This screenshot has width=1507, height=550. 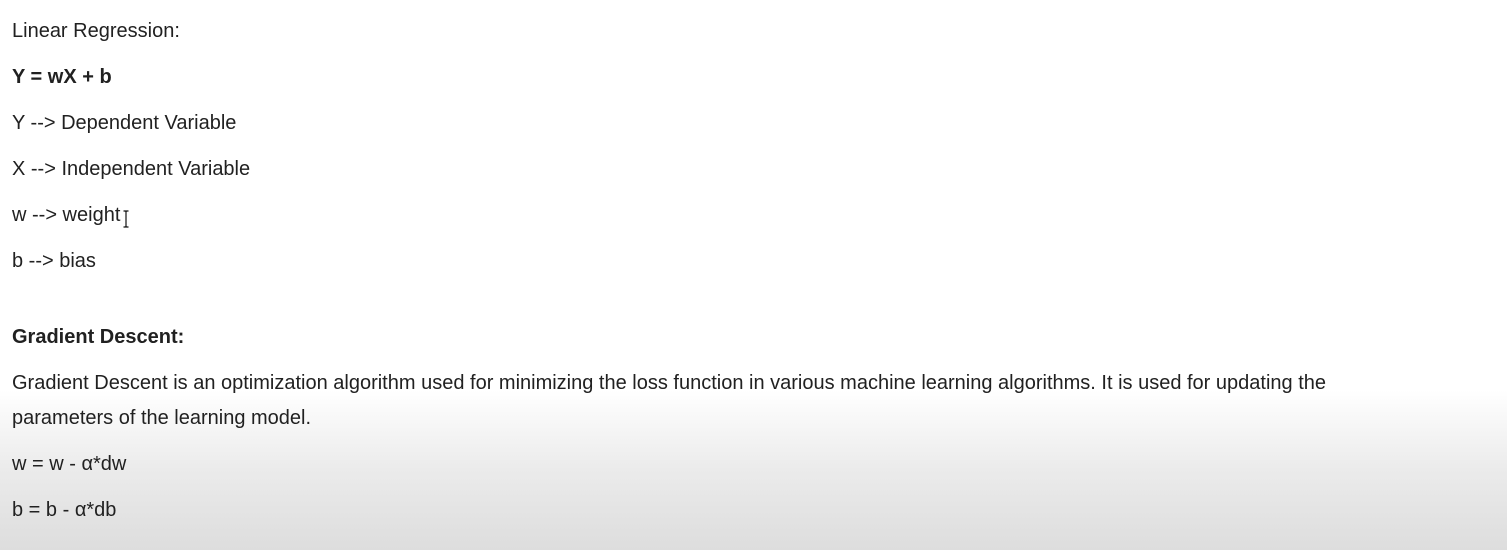 I want to click on definition-x: X --> Independent Variable, so click(x=131, y=169).